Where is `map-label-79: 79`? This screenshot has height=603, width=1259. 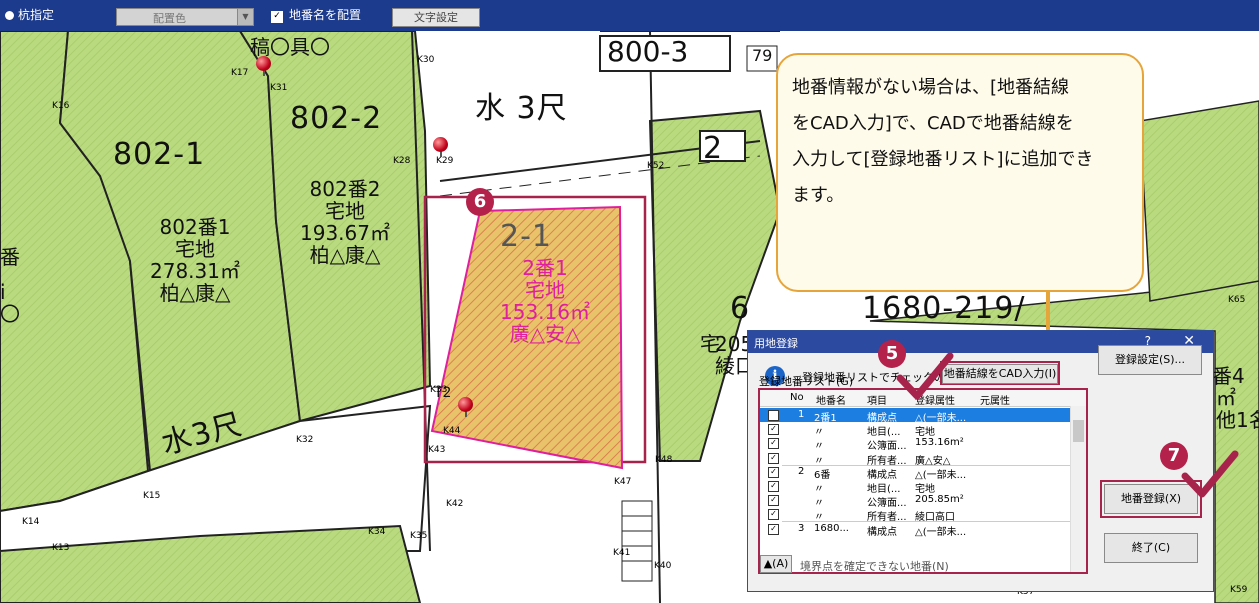
map-label-79: 79 is located at coordinates (762, 55).